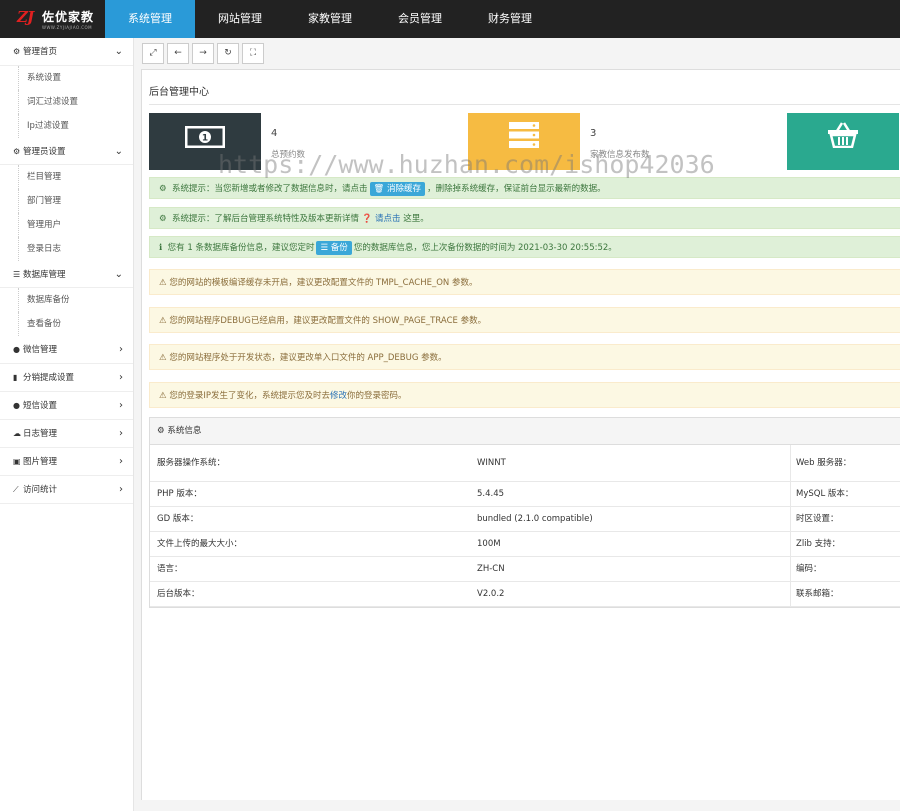  Describe the element at coordinates (66, 274) in the screenshot. I see `sidebar-group-database: ☰ 数据库管理 ⌄` at that location.